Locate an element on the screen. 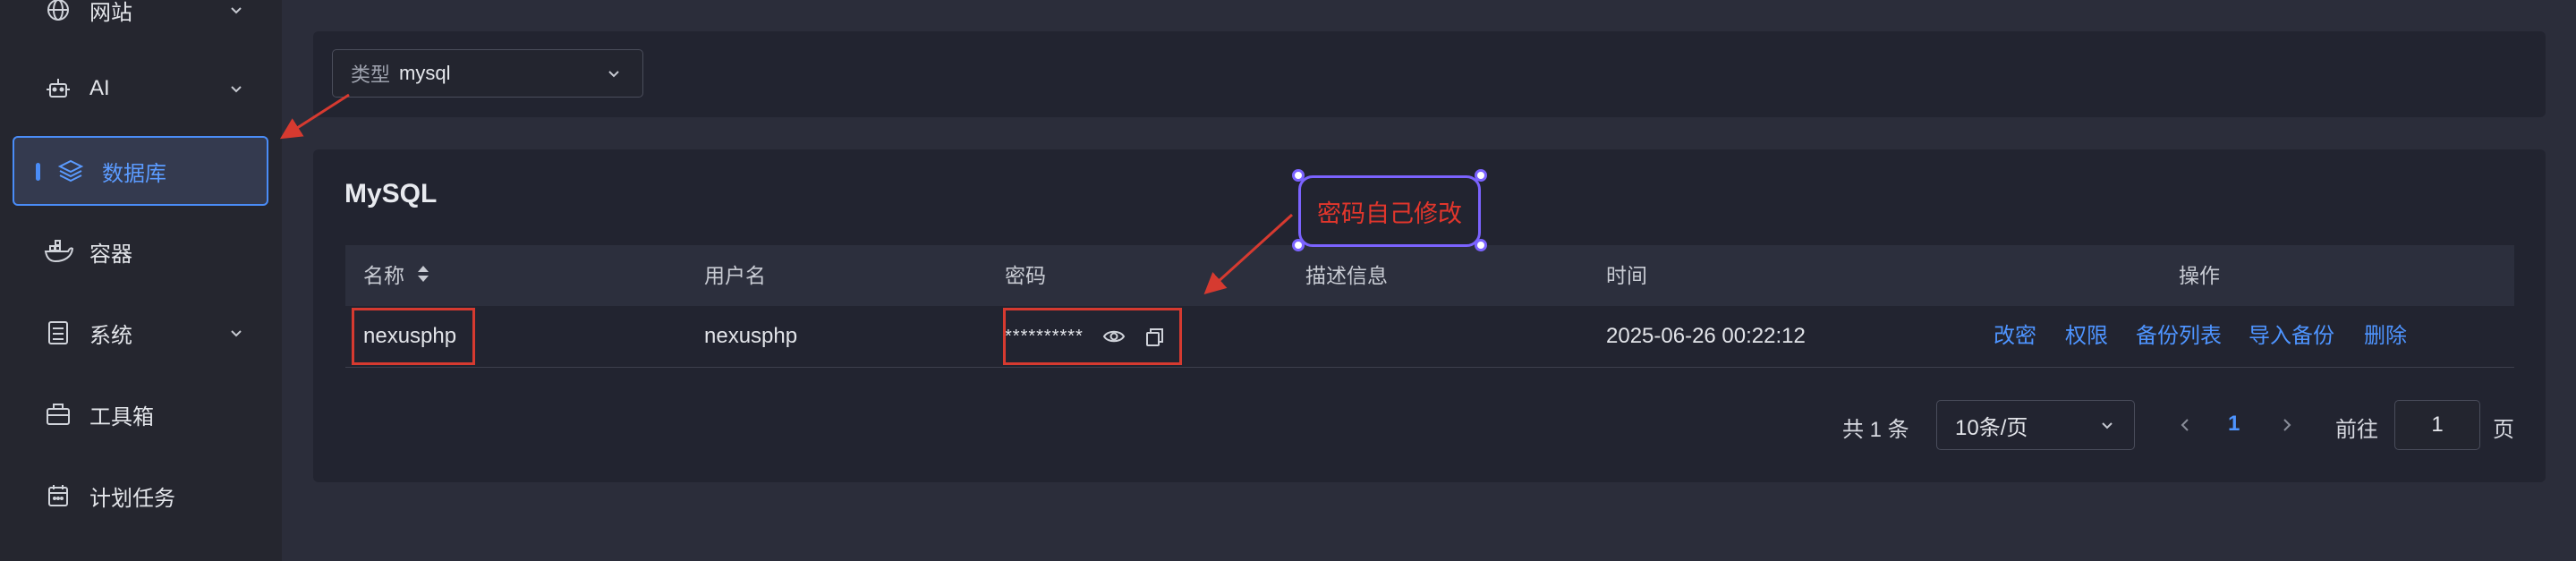 This screenshot has height=561, width=2576. arrow-to-password is located at coordinates (1248, 254).